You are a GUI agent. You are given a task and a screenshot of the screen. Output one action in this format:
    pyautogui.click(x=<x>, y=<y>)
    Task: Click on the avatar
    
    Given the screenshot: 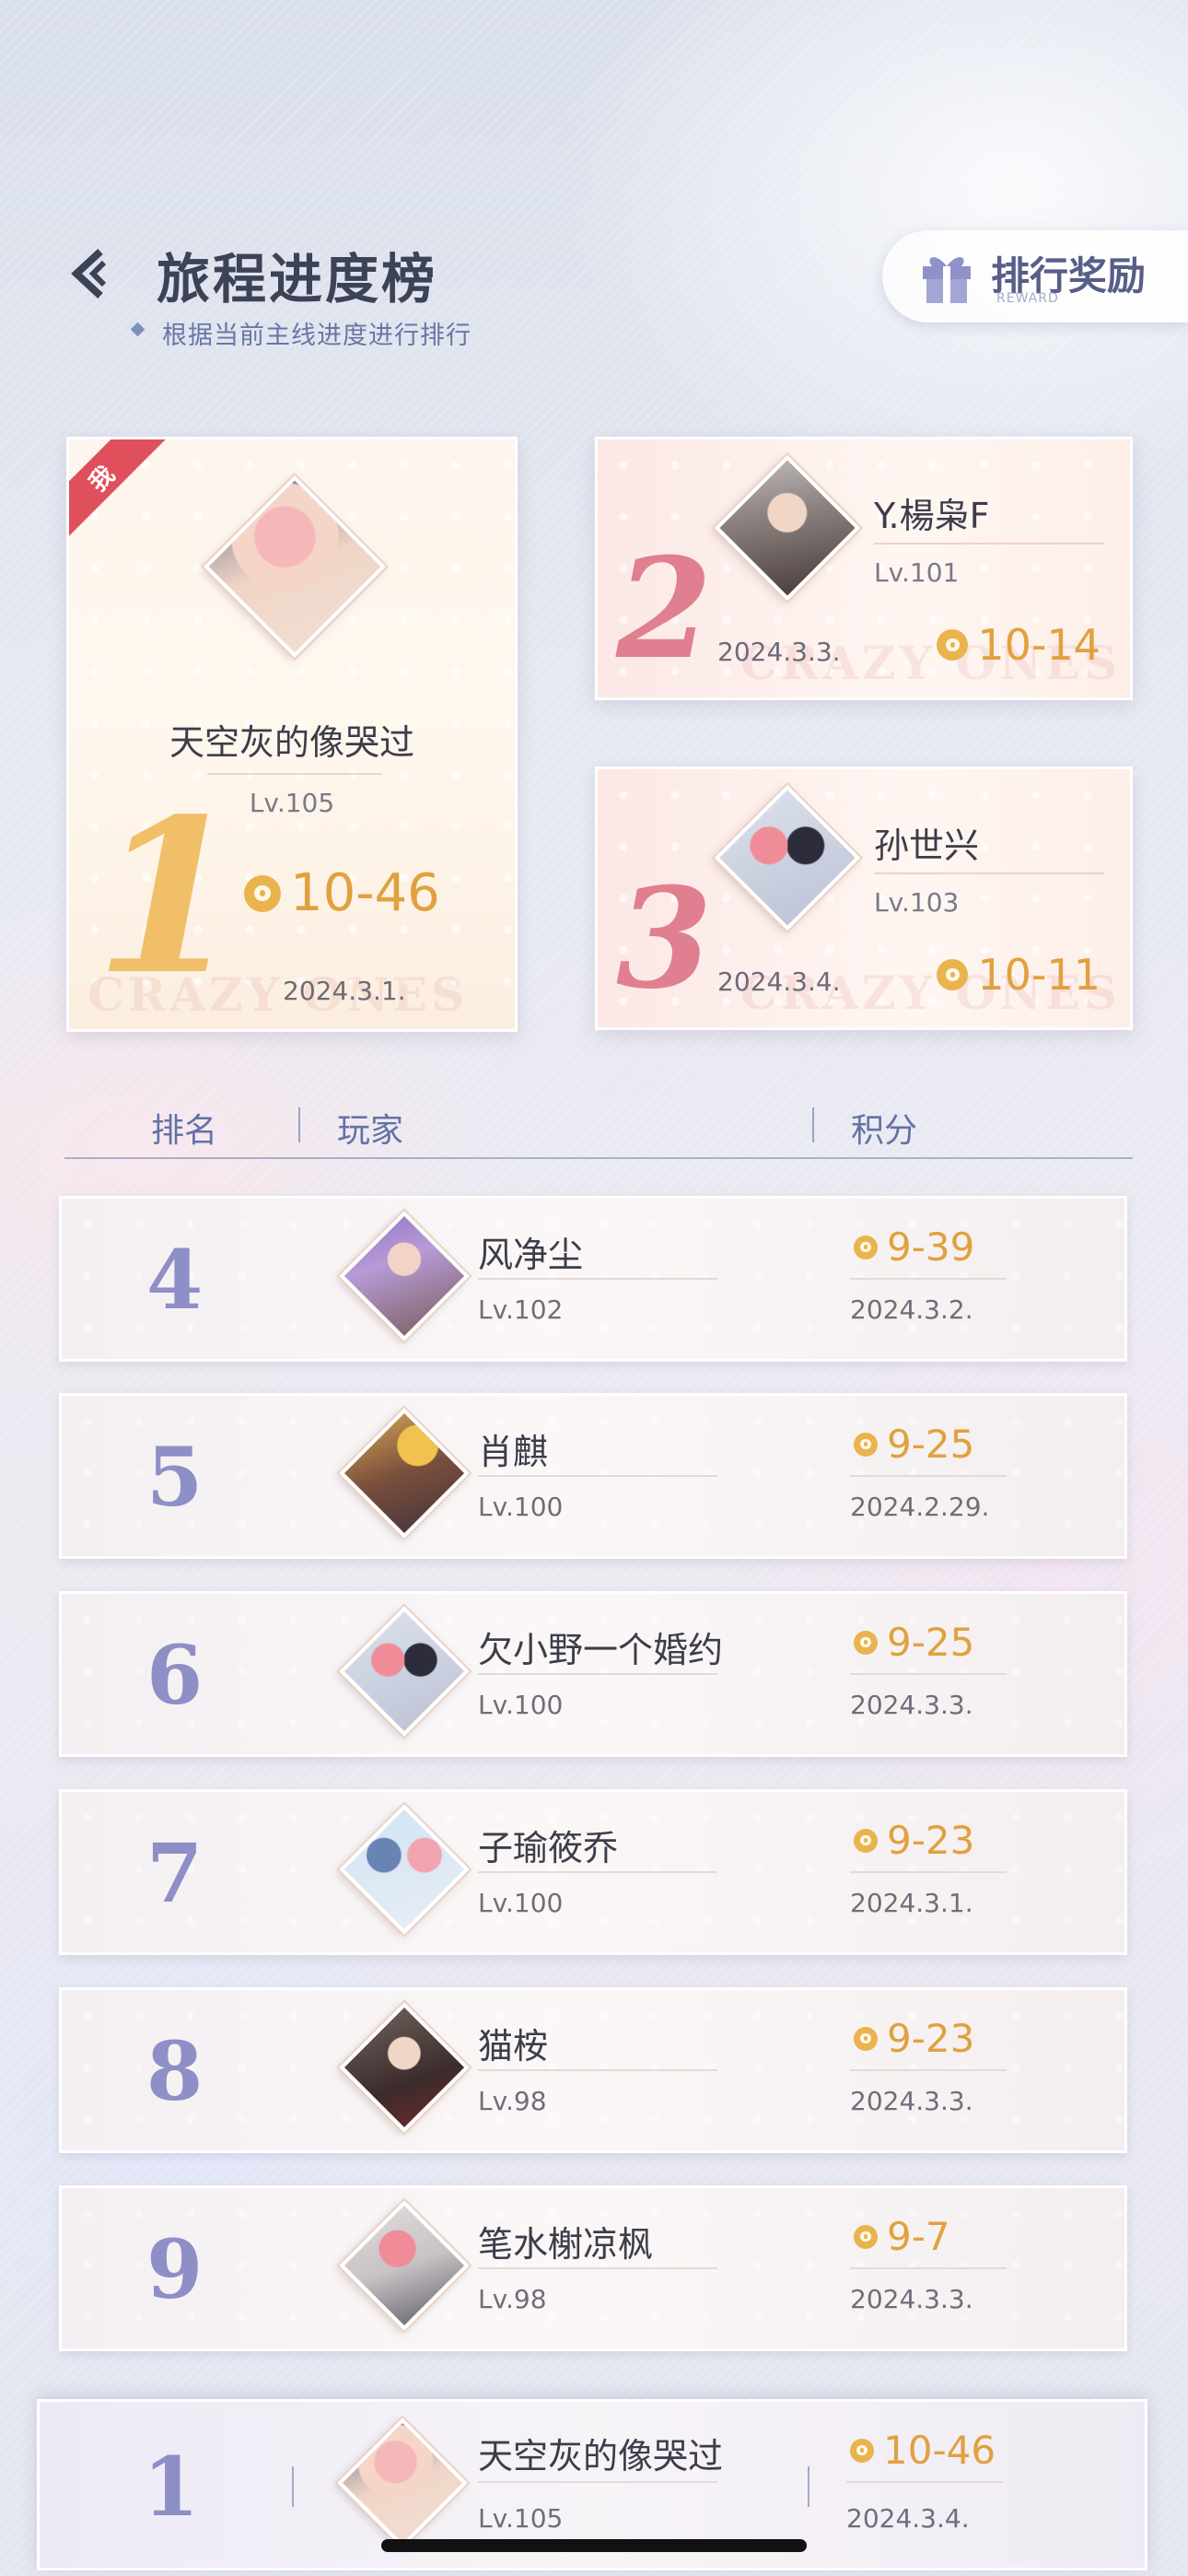 What is the action you would take?
    pyautogui.click(x=402, y=2483)
    